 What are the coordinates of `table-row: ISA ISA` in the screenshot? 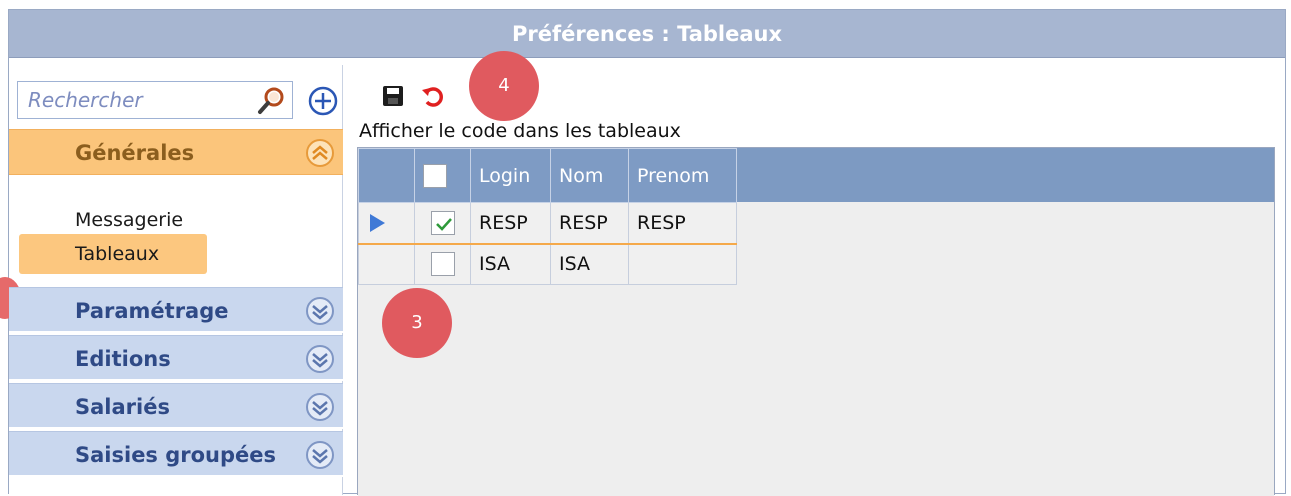 It's located at (547, 264).